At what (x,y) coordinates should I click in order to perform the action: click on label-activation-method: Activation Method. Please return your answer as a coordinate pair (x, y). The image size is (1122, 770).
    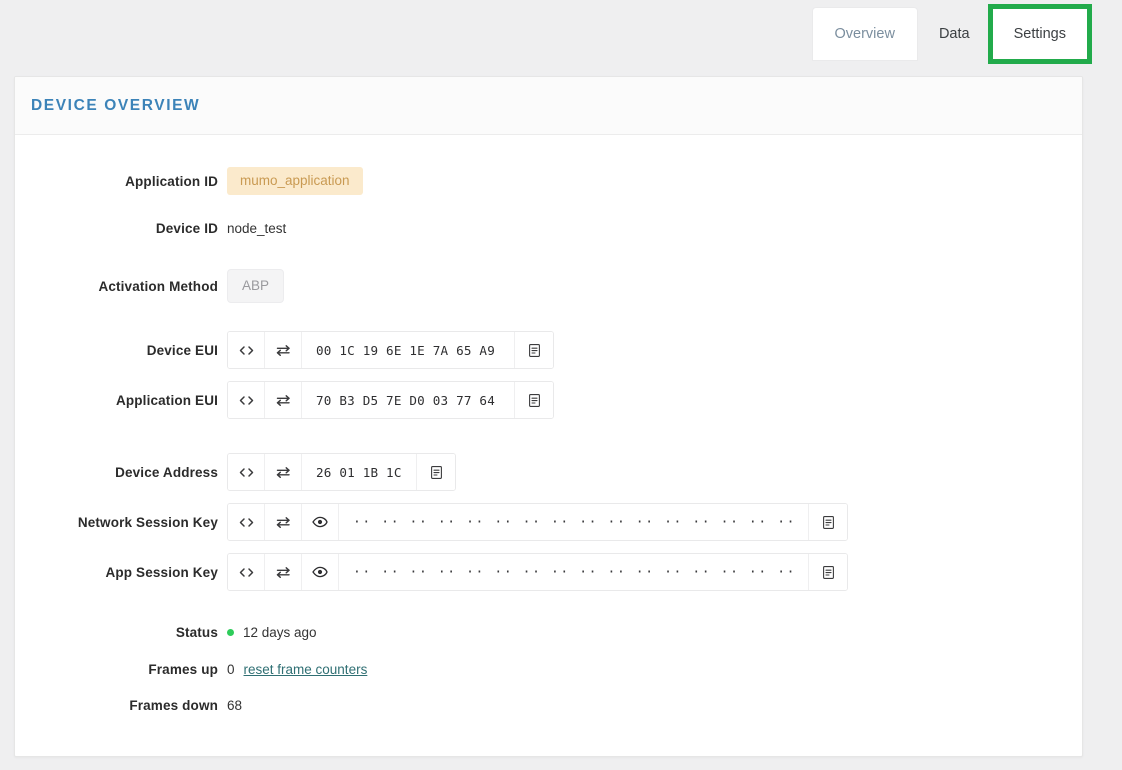
    Looking at the image, I should click on (158, 286).